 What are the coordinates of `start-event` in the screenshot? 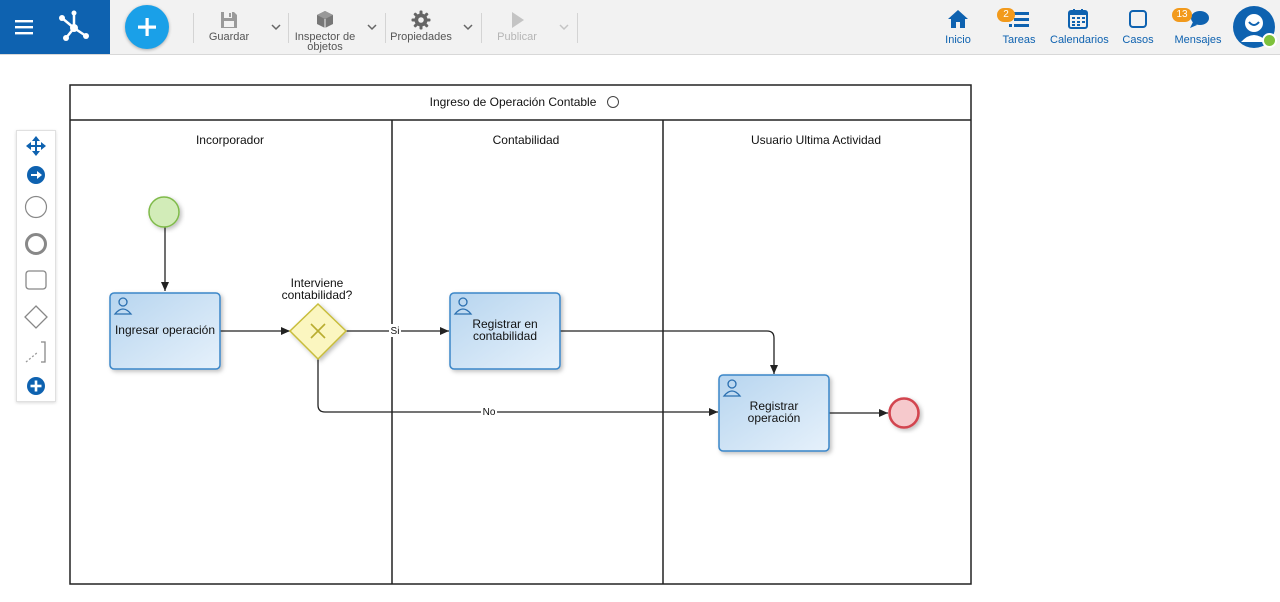 It's located at (164, 212).